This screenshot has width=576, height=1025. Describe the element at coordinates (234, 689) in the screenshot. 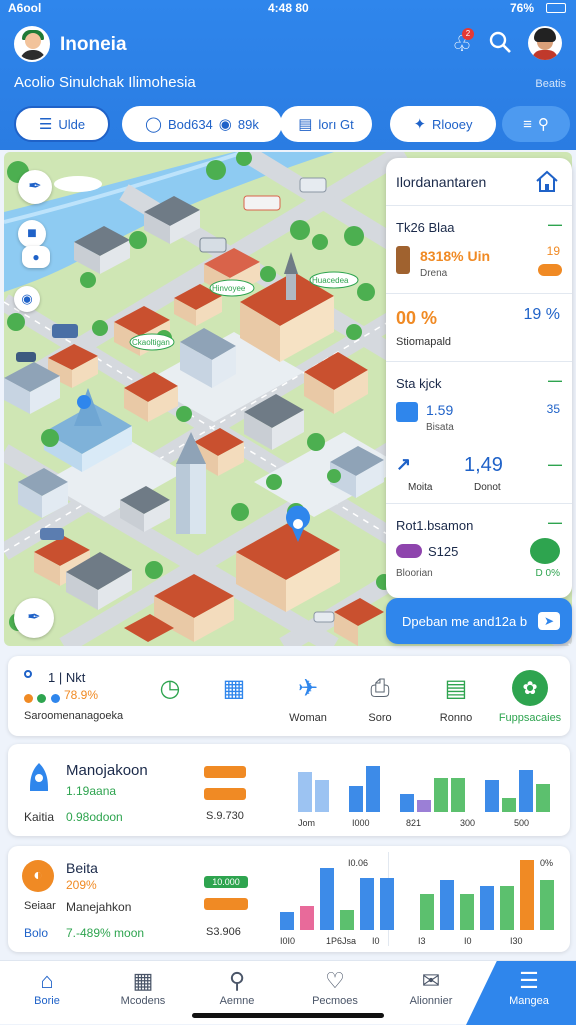

I see `grid-icon: ▦` at that location.